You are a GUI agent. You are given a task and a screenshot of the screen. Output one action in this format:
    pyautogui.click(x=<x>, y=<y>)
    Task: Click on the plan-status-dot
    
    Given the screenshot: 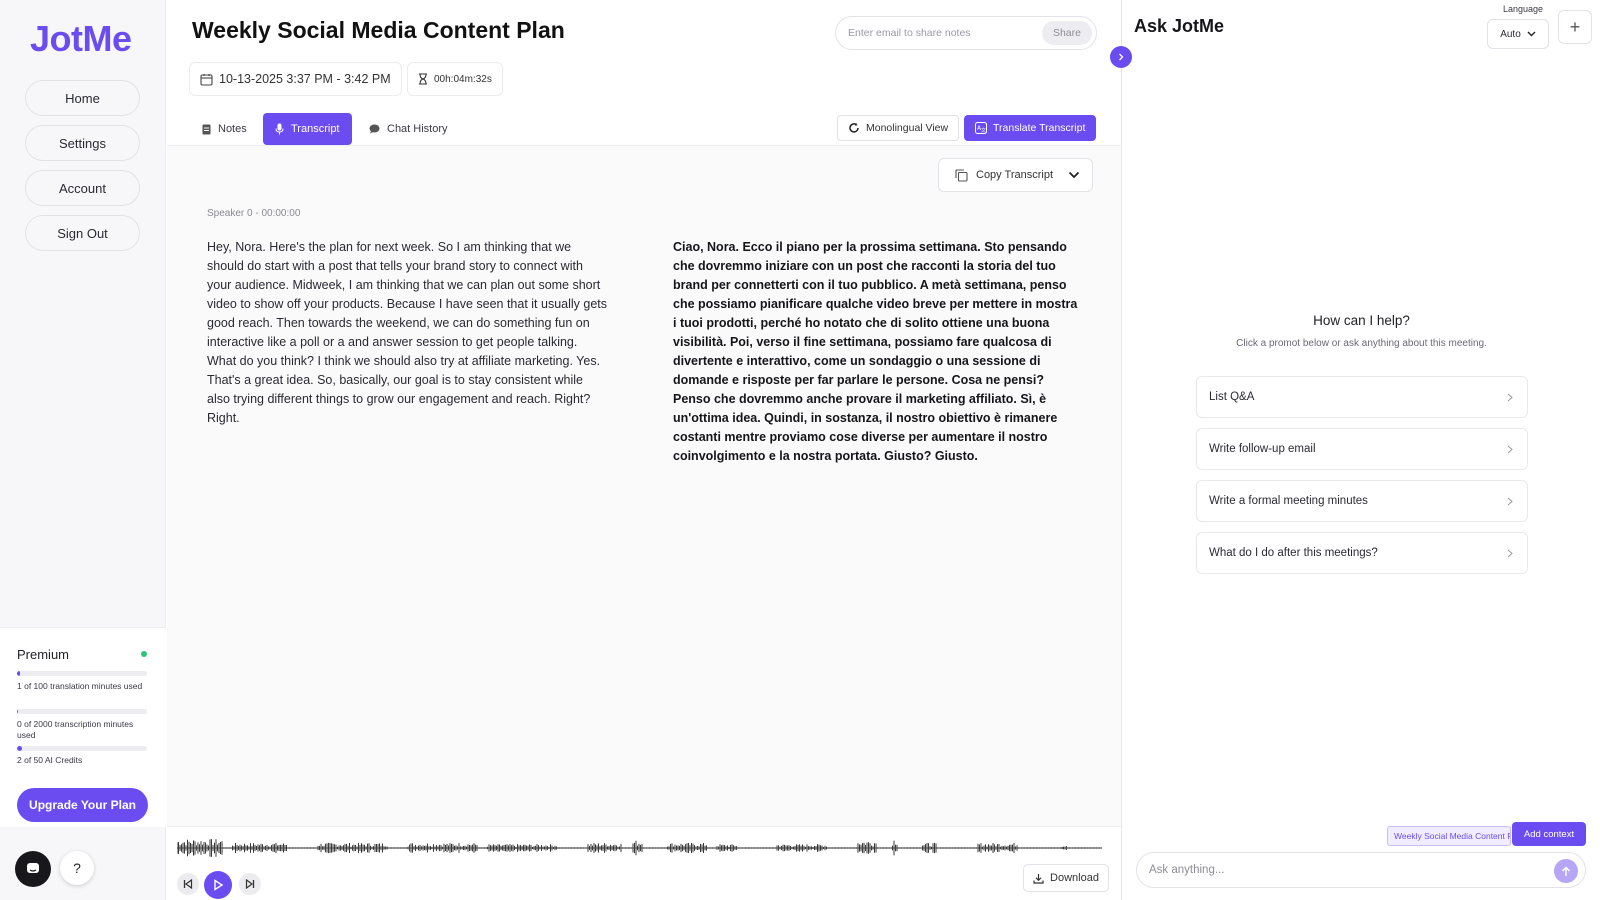 What is the action you would take?
    pyautogui.click(x=144, y=654)
    